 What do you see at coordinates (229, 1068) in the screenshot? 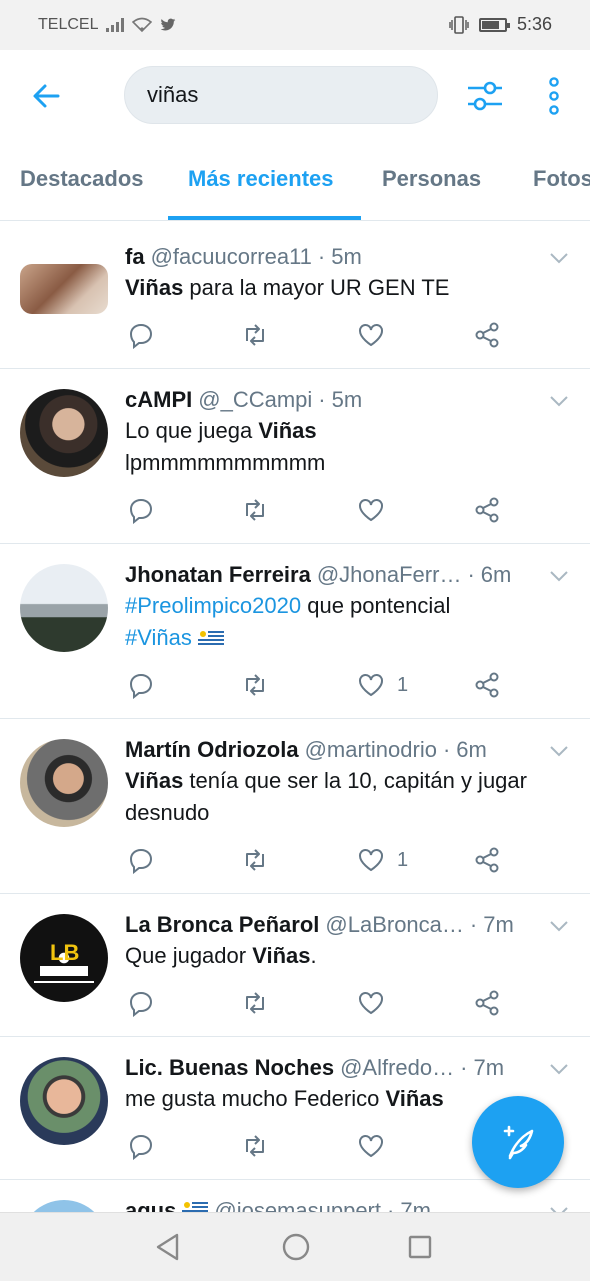
I see `display-name: Lic. Buenas Noches` at bounding box center [229, 1068].